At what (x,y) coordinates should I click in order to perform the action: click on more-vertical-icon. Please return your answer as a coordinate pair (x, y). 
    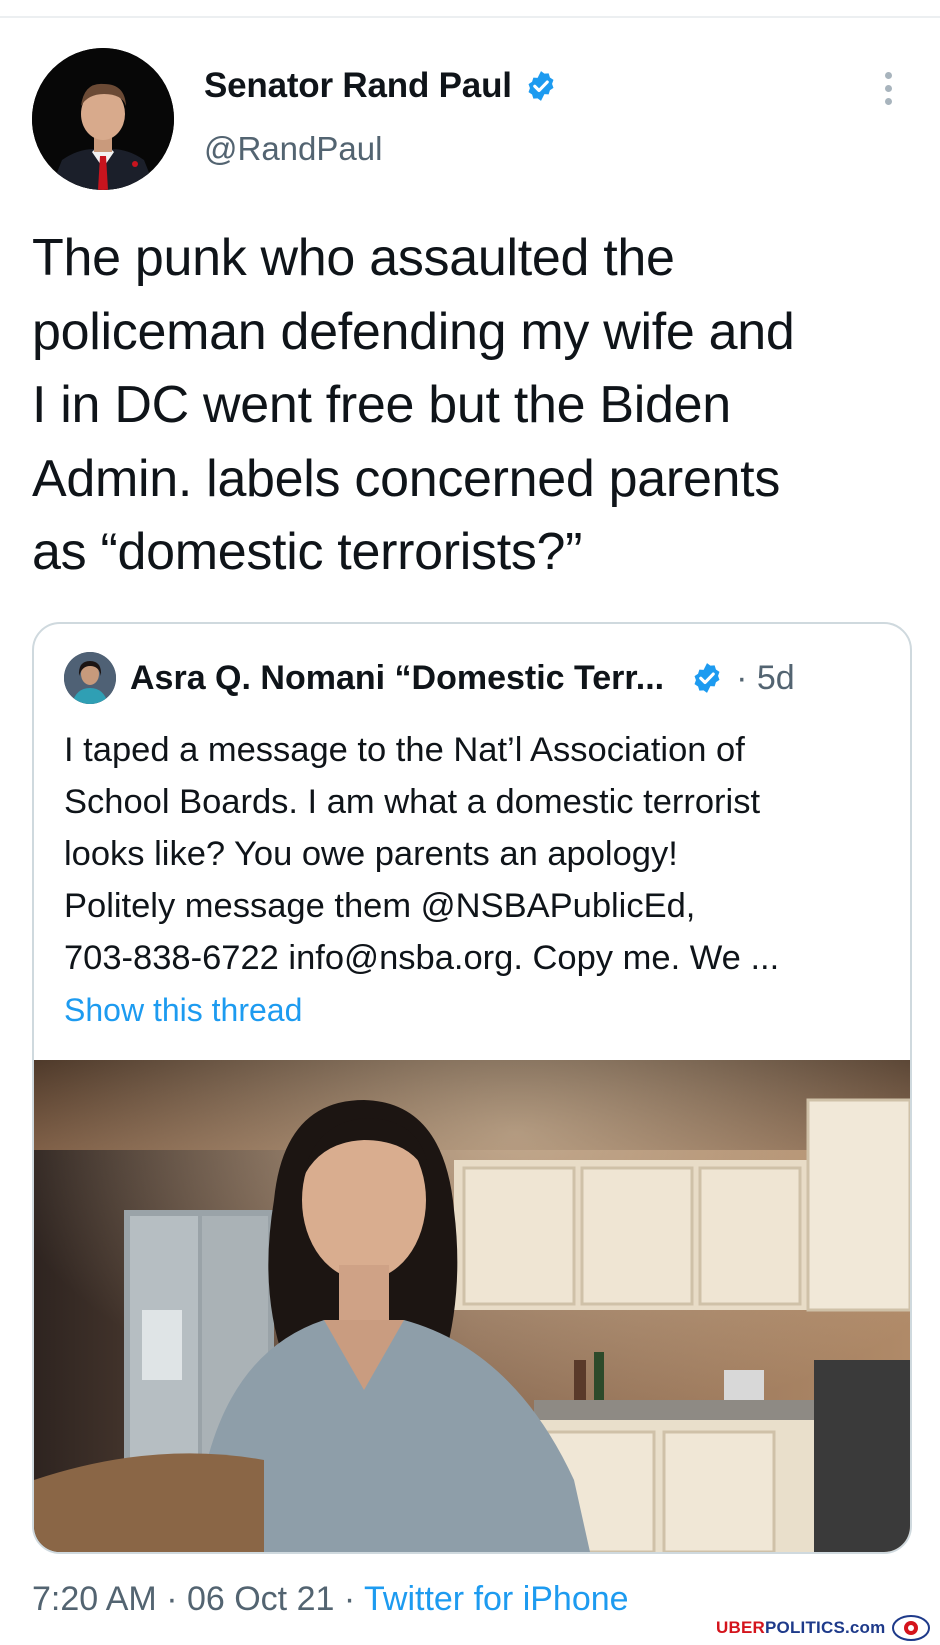
    Looking at the image, I should click on (888, 92).